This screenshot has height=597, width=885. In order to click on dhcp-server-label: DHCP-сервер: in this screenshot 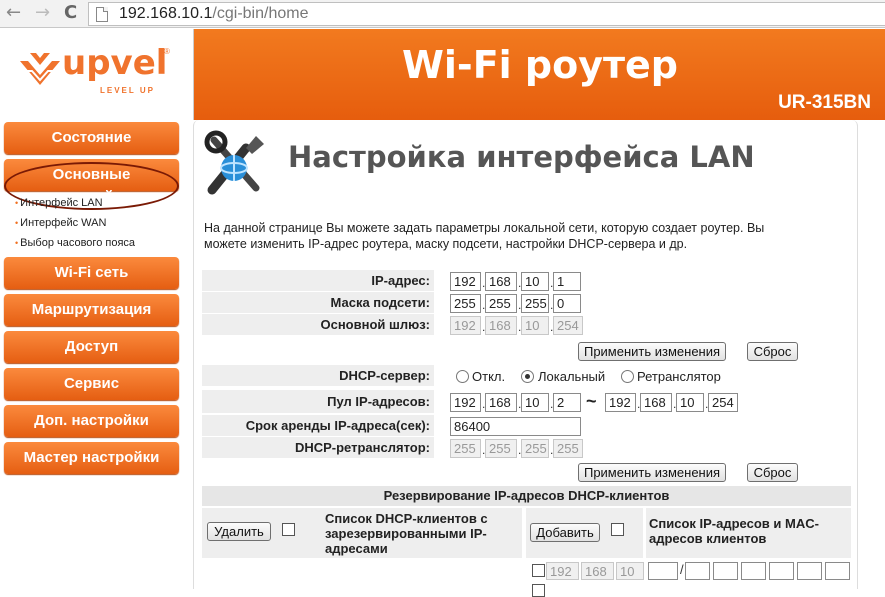, I will do `click(384, 375)`.